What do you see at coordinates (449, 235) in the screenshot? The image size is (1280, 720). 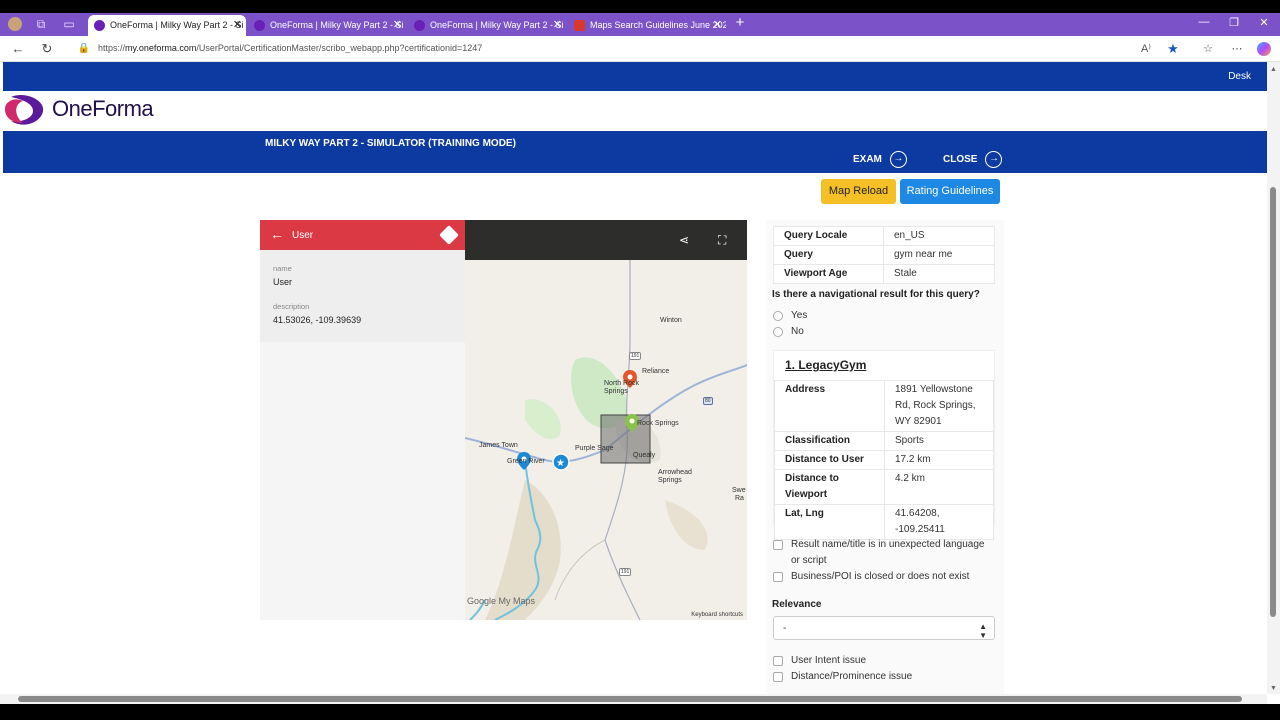 I see `directions-icon` at bounding box center [449, 235].